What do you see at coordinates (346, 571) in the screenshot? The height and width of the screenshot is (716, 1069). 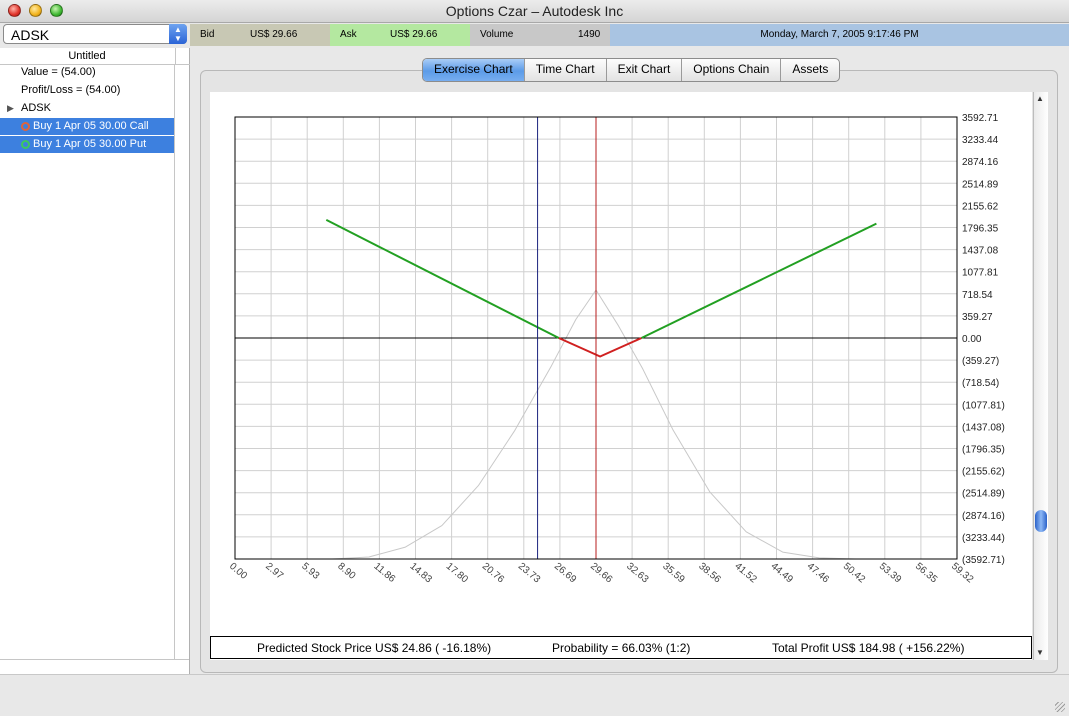 I see `x-tick-label: 8.90` at bounding box center [346, 571].